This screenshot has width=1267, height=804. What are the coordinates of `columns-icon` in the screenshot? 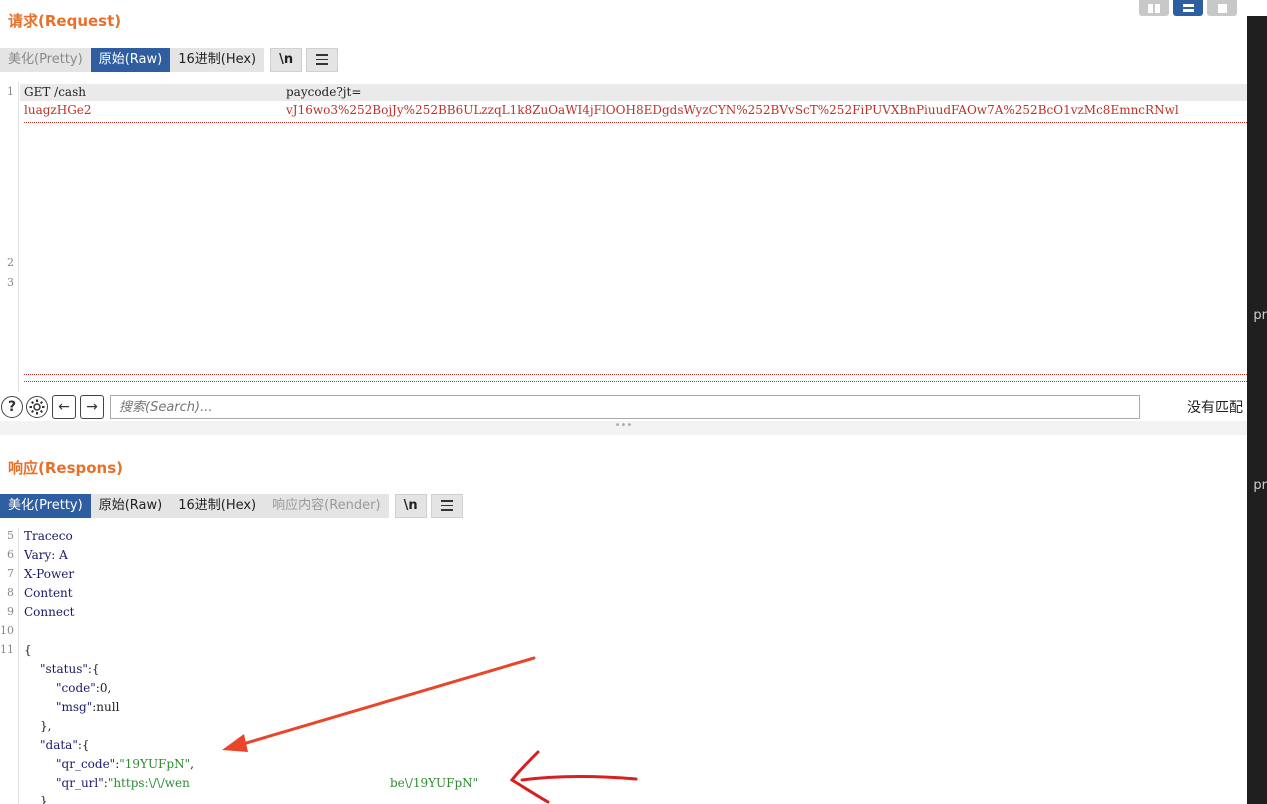 It's located at (1154, 8).